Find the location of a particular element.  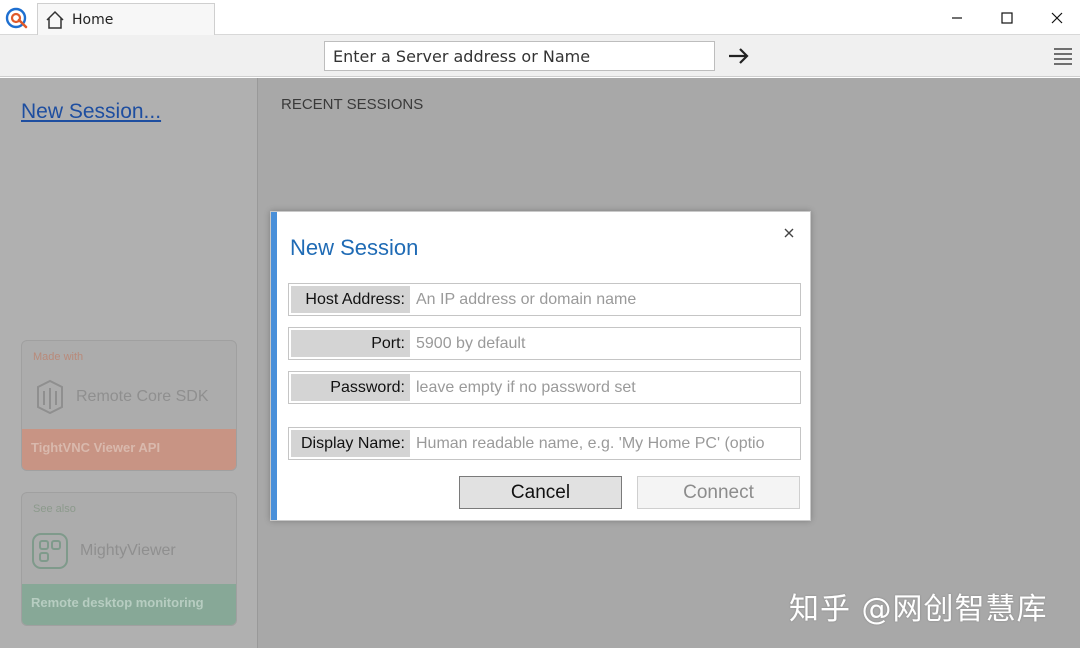

promo-made-with-label: Made with is located at coordinates (58, 357).